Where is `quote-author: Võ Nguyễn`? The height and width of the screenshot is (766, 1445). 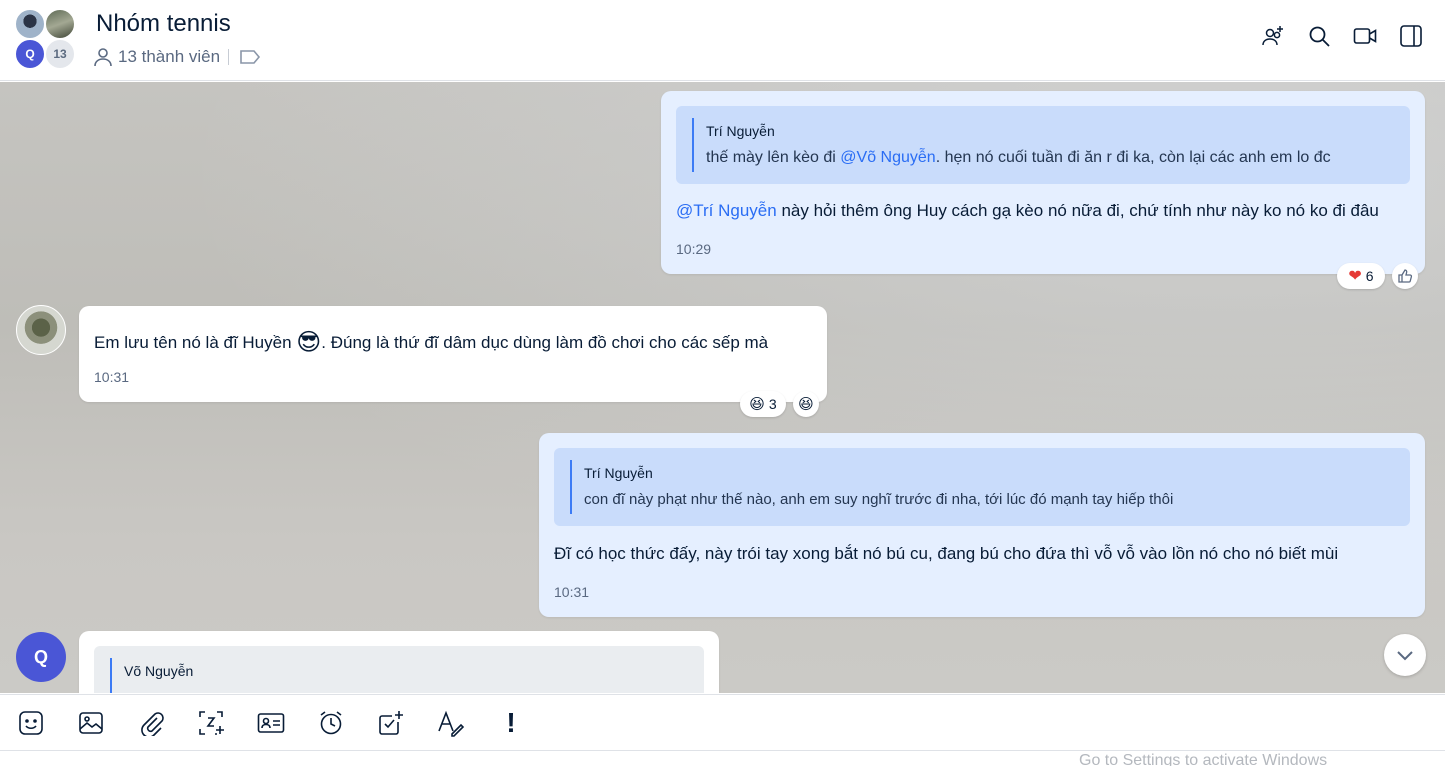
quote-author: Võ Nguyễn is located at coordinates (159, 671).